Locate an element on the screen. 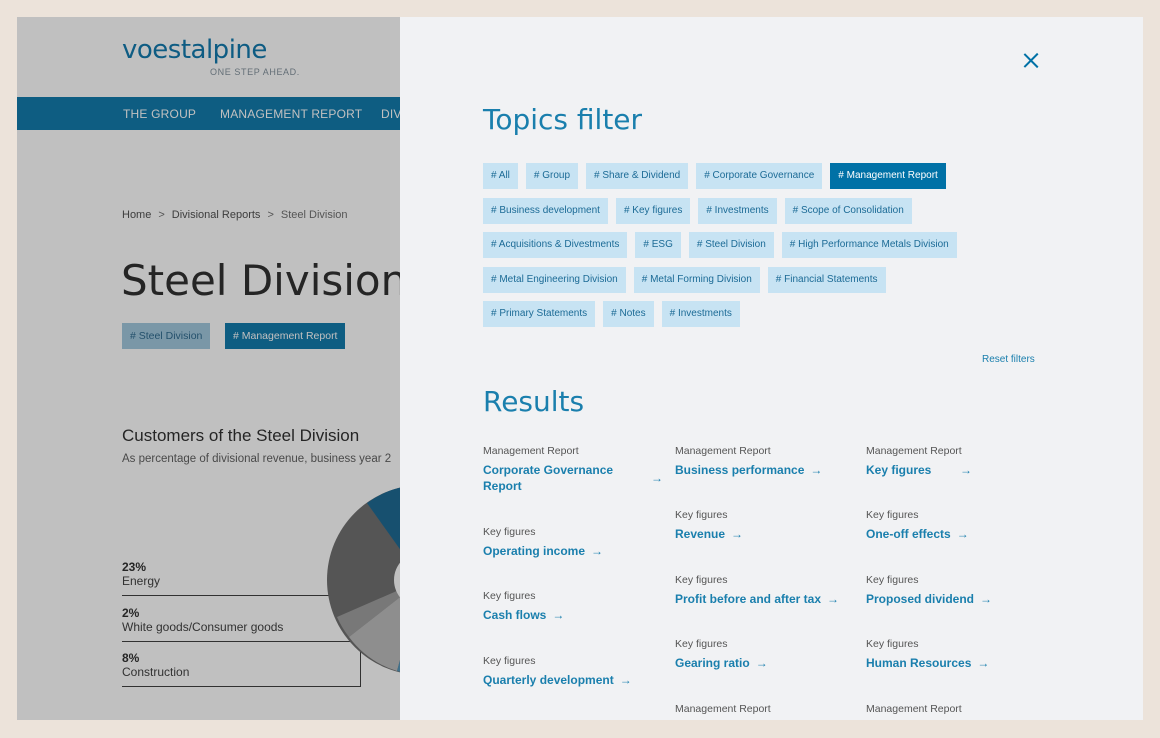  result-link: Quarterly development → is located at coordinates (573, 680).